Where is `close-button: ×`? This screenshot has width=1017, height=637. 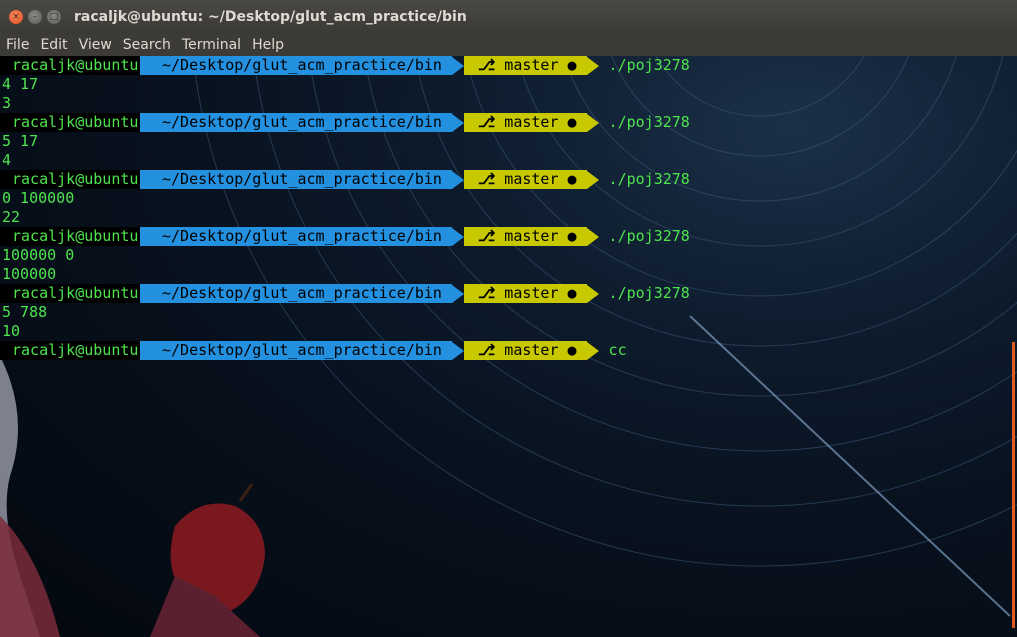 close-button: × is located at coordinates (16, 17).